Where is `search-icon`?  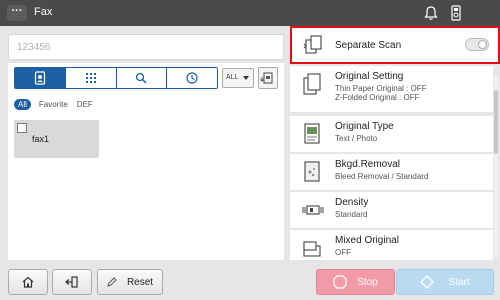 search-icon is located at coordinates (141, 78).